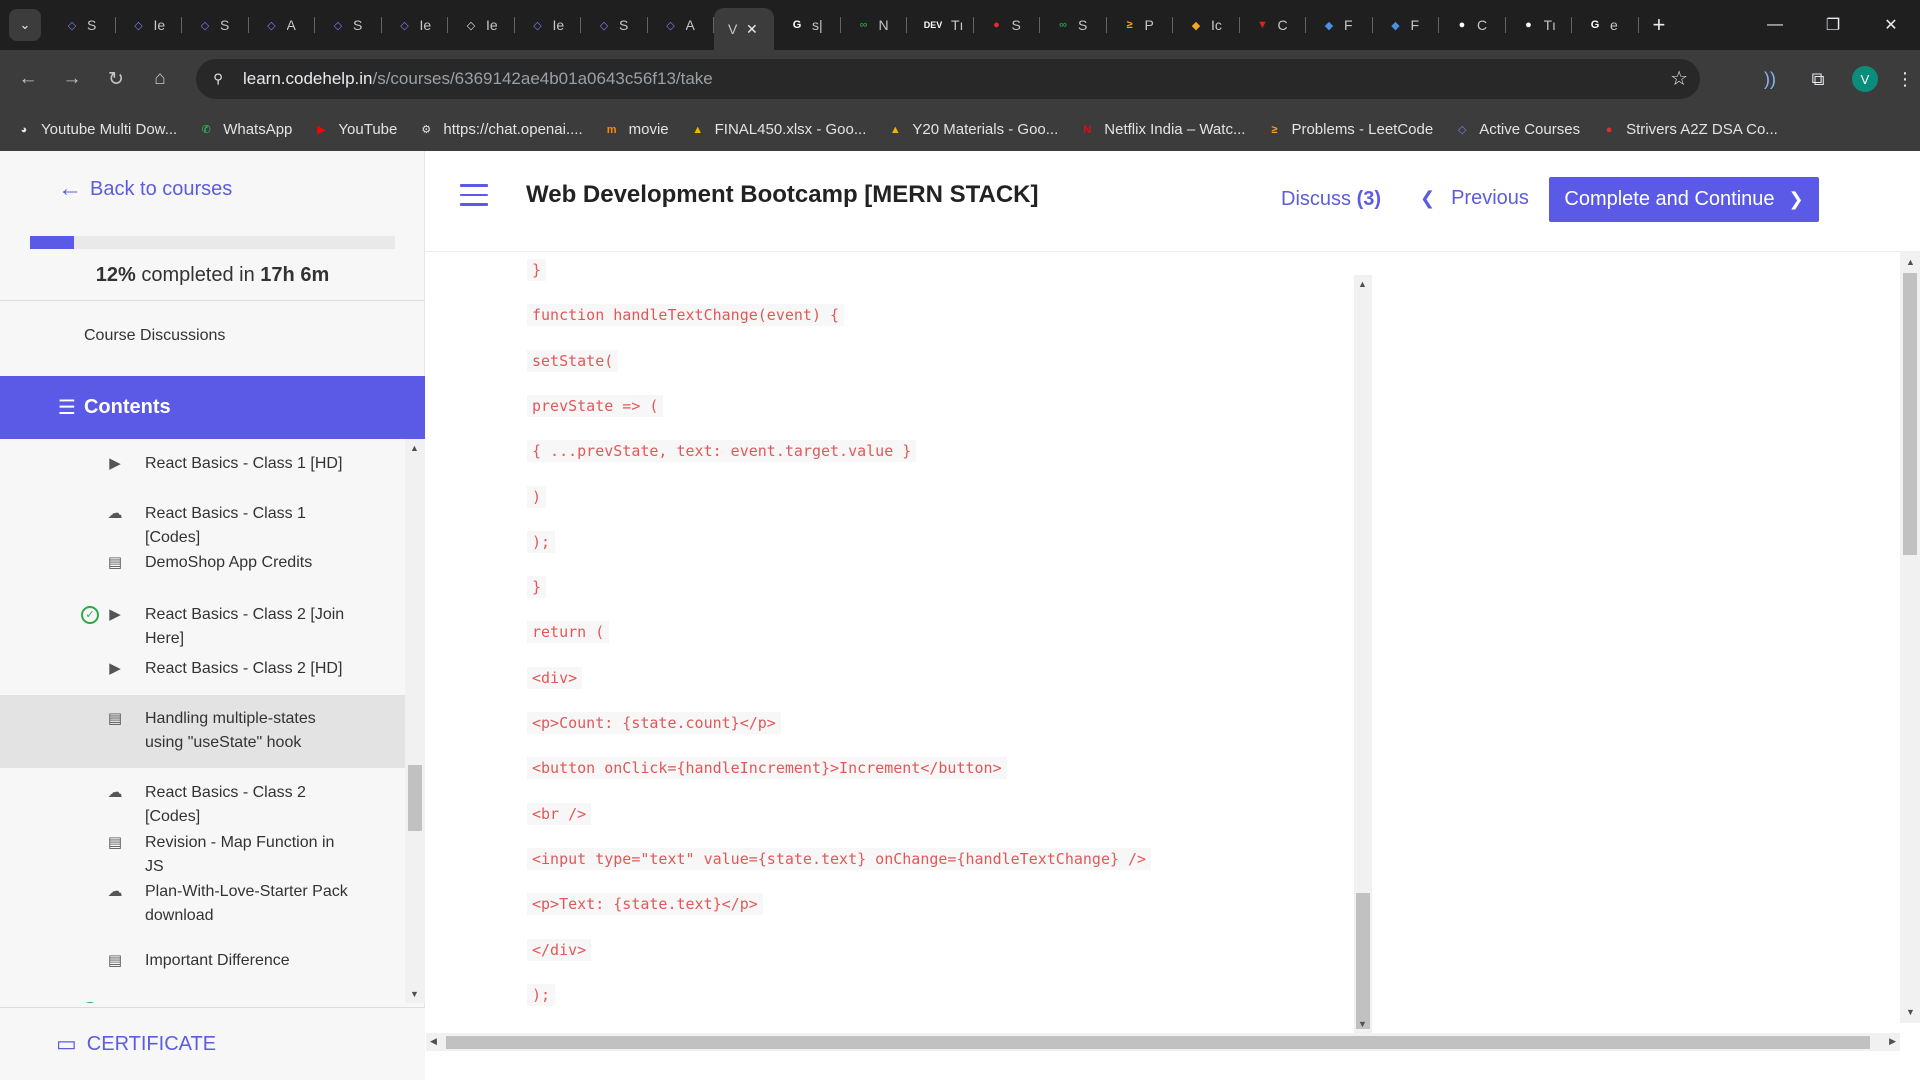  Describe the element at coordinates (202, 994) in the screenshot. I see `lesson-item: ✓ ▶ React Basics - Class 3` at that location.